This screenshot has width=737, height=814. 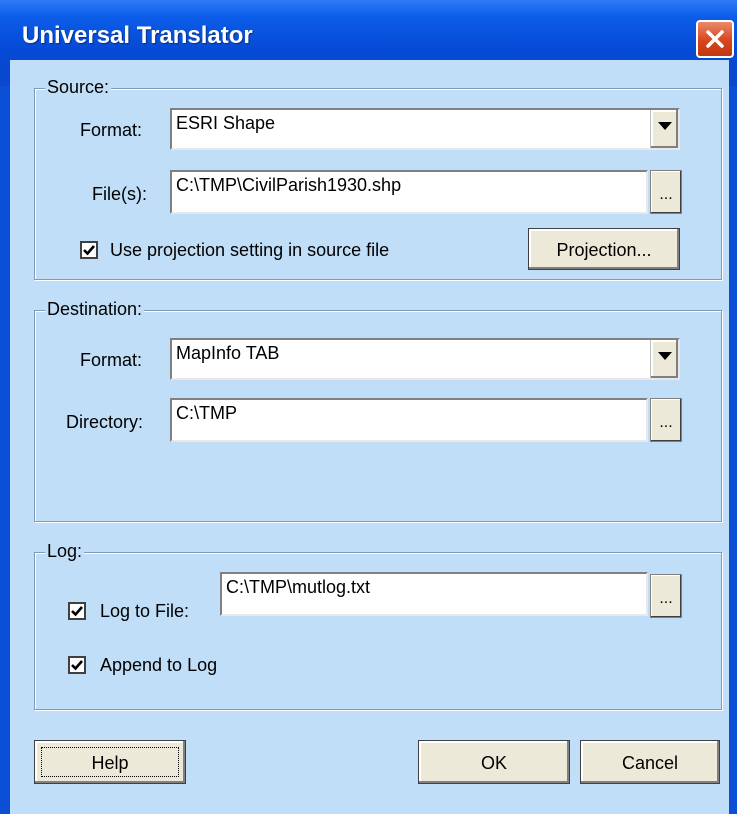 I want to click on use-projection-label: Use projection setting in source file, so click(x=250, y=250).